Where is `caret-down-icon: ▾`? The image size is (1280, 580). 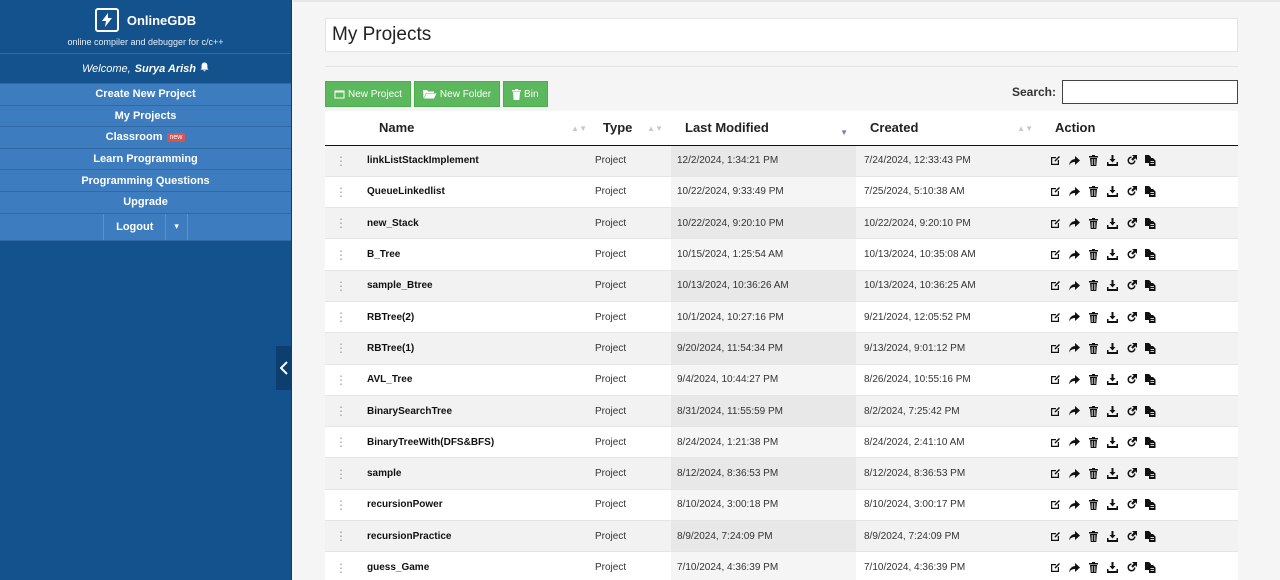 caret-down-icon: ▾ is located at coordinates (177, 226).